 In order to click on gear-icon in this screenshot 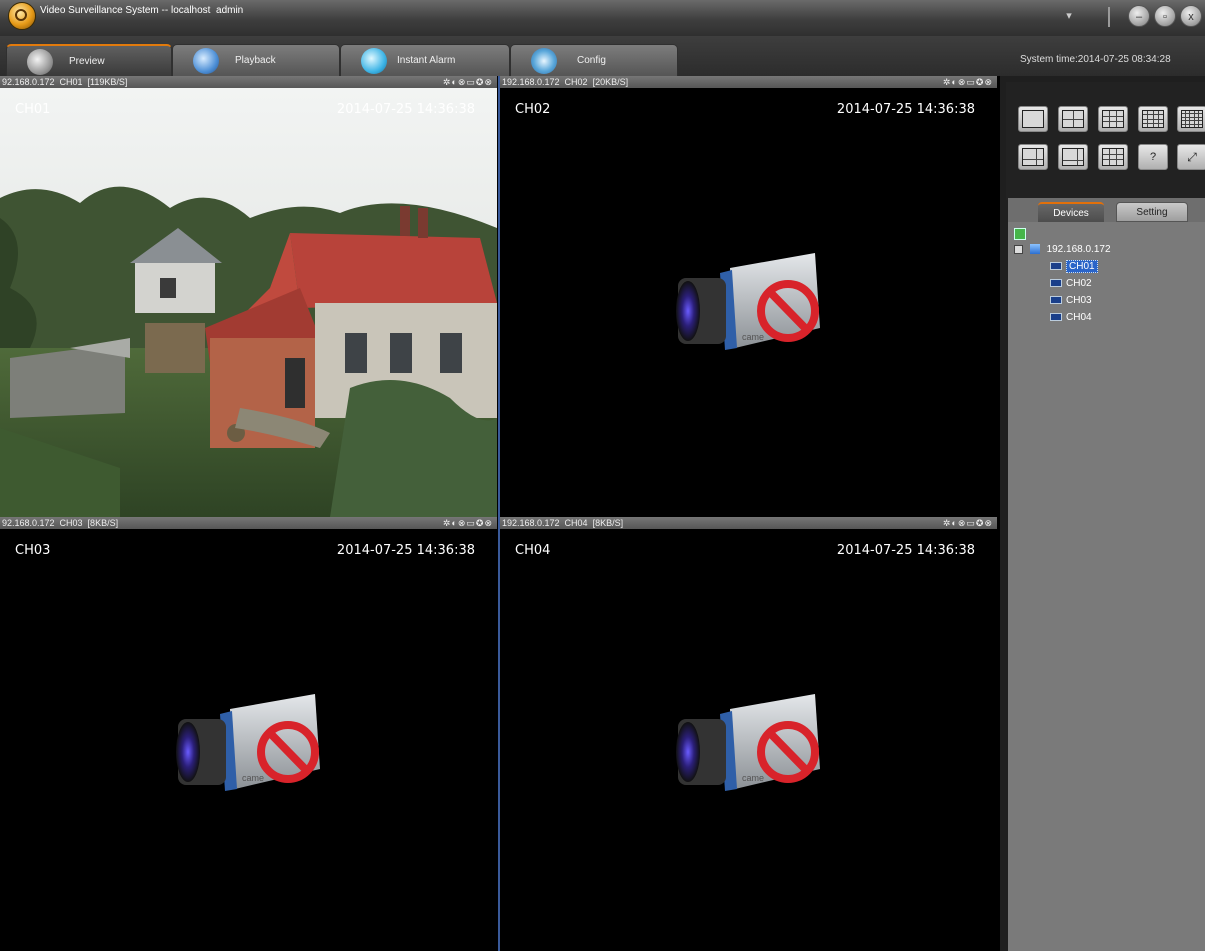, I will do `click(544, 61)`.